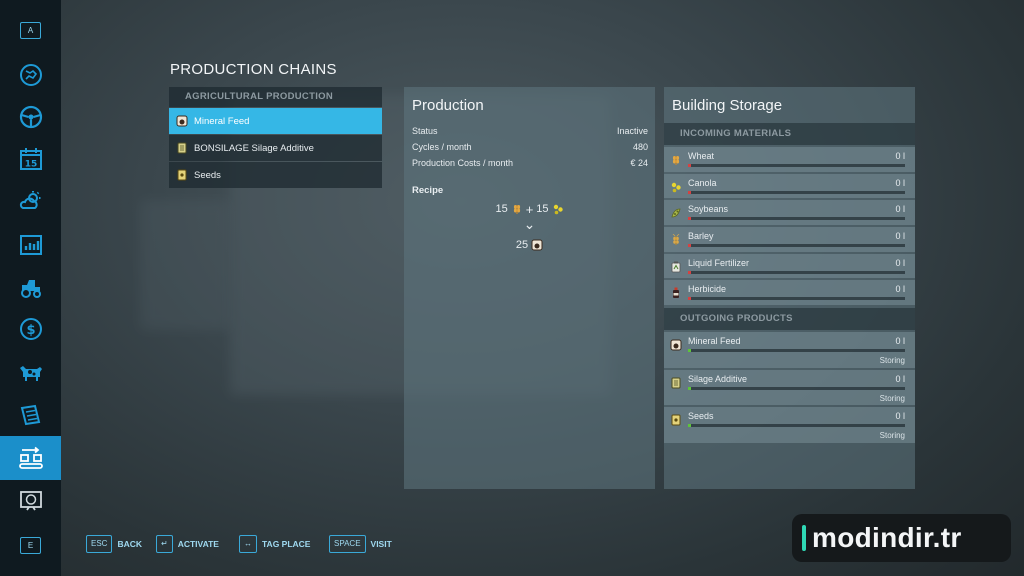 Image resolution: width=1024 pixels, height=576 pixels. Describe the element at coordinates (887, 537) in the screenshot. I see `watermark-text: modindir.tr` at that location.